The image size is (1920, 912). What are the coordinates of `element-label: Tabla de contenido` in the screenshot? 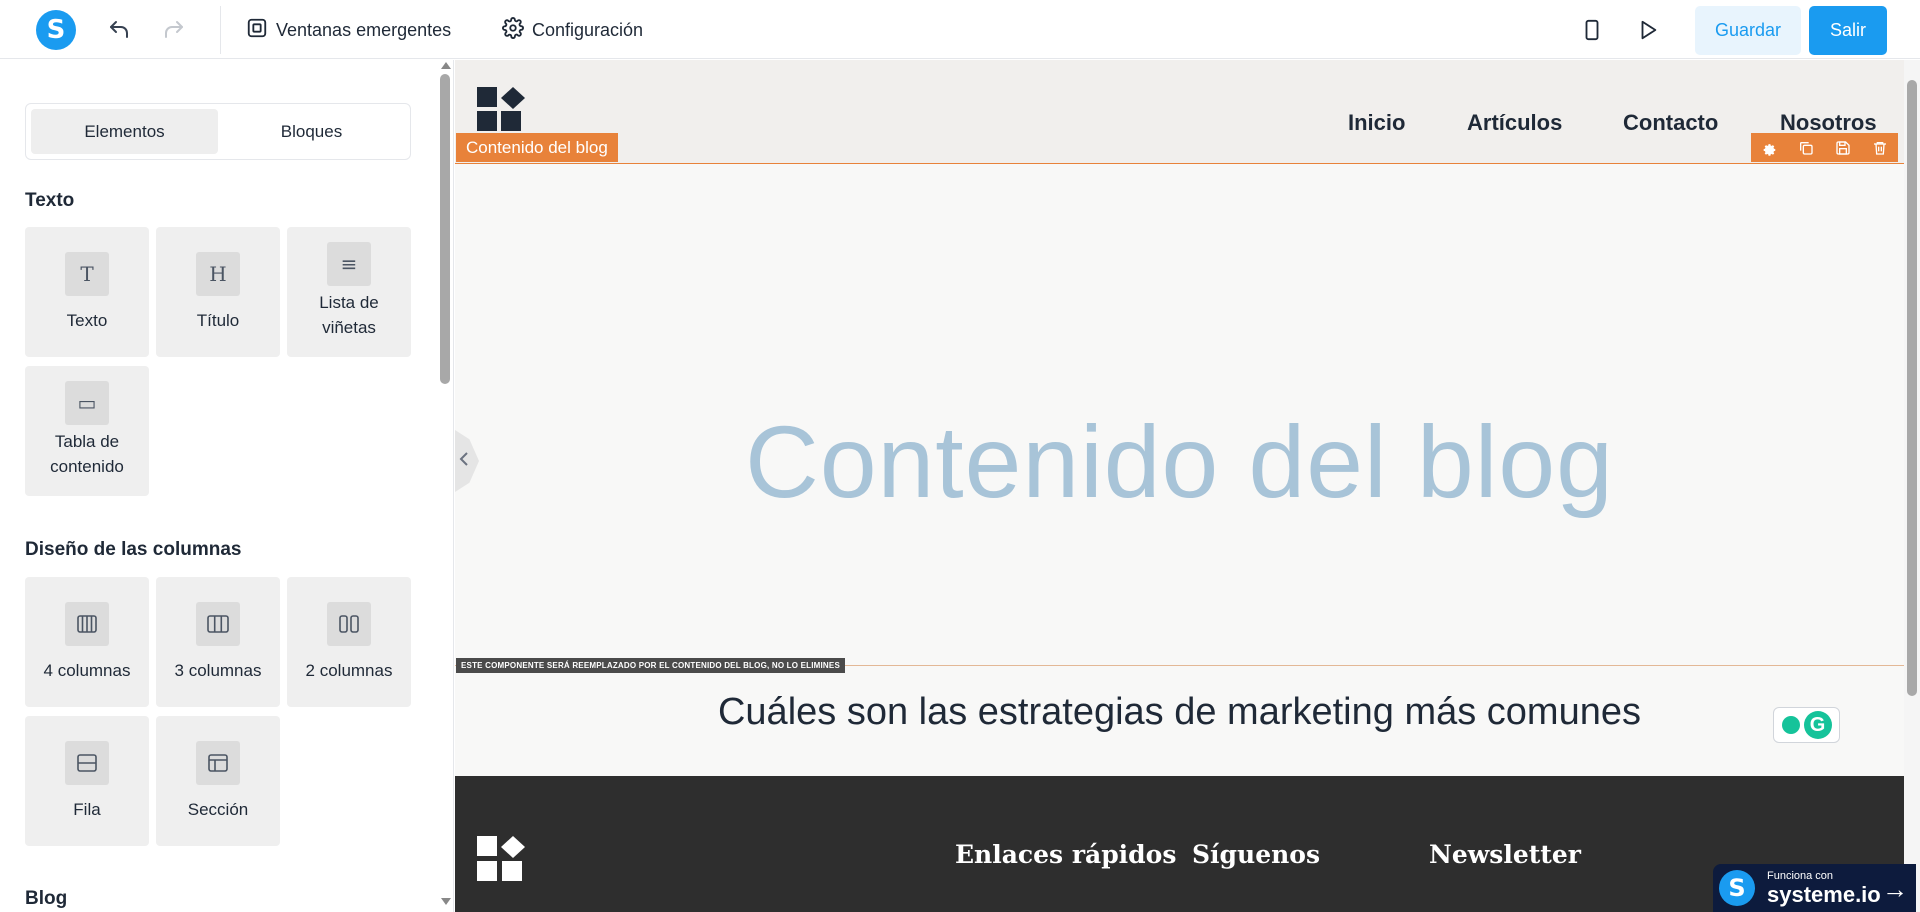 It's located at (87, 454).